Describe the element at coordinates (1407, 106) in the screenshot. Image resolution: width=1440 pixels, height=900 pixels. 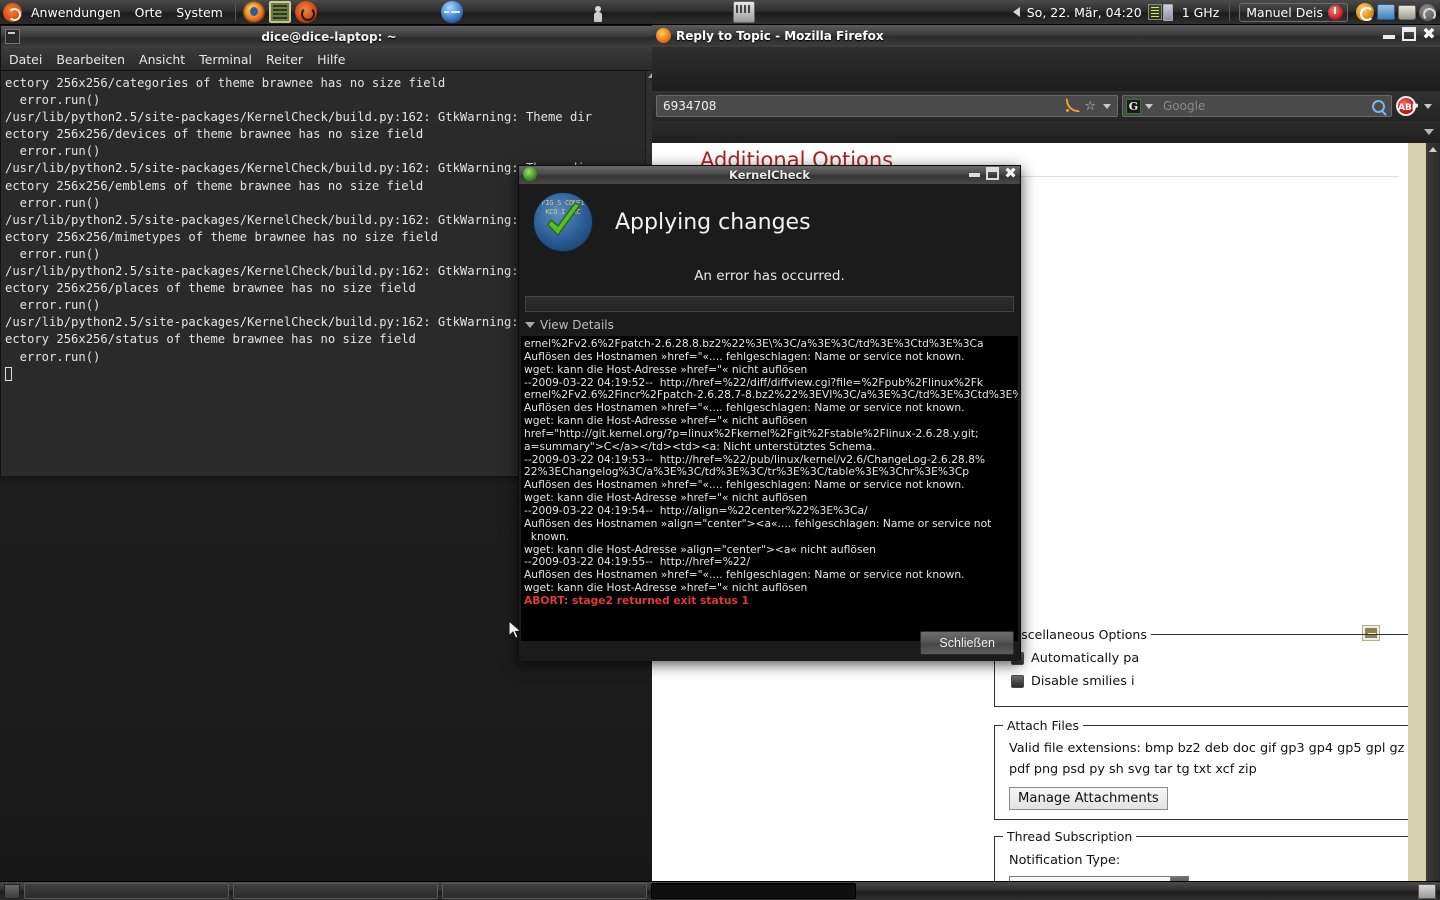
I see `adblock-plus-icon: ABP` at that location.